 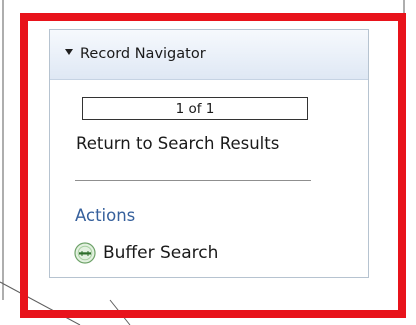 What do you see at coordinates (195, 108) in the screenshot?
I see `record-pager: 1 of 1` at bounding box center [195, 108].